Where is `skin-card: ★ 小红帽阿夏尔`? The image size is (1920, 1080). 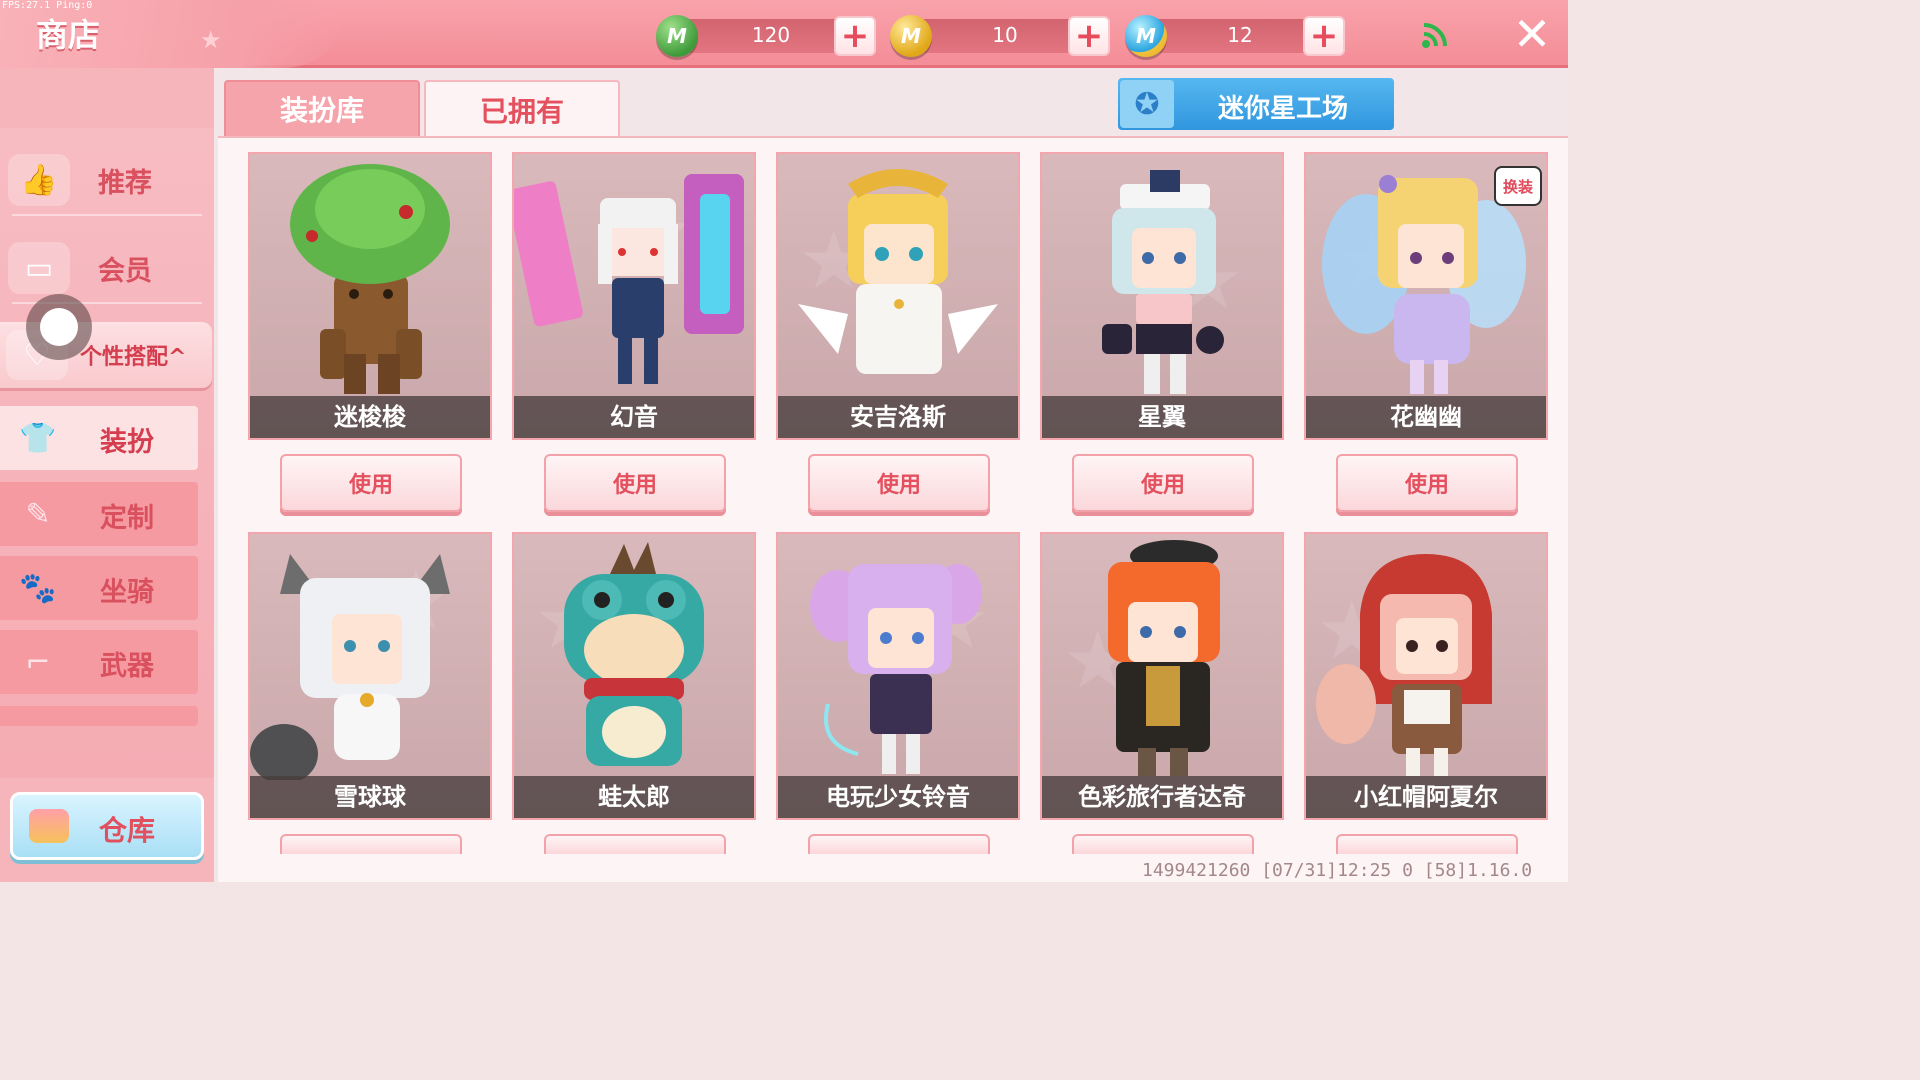 skin-card: ★ 小红帽阿夏尔 is located at coordinates (1426, 676).